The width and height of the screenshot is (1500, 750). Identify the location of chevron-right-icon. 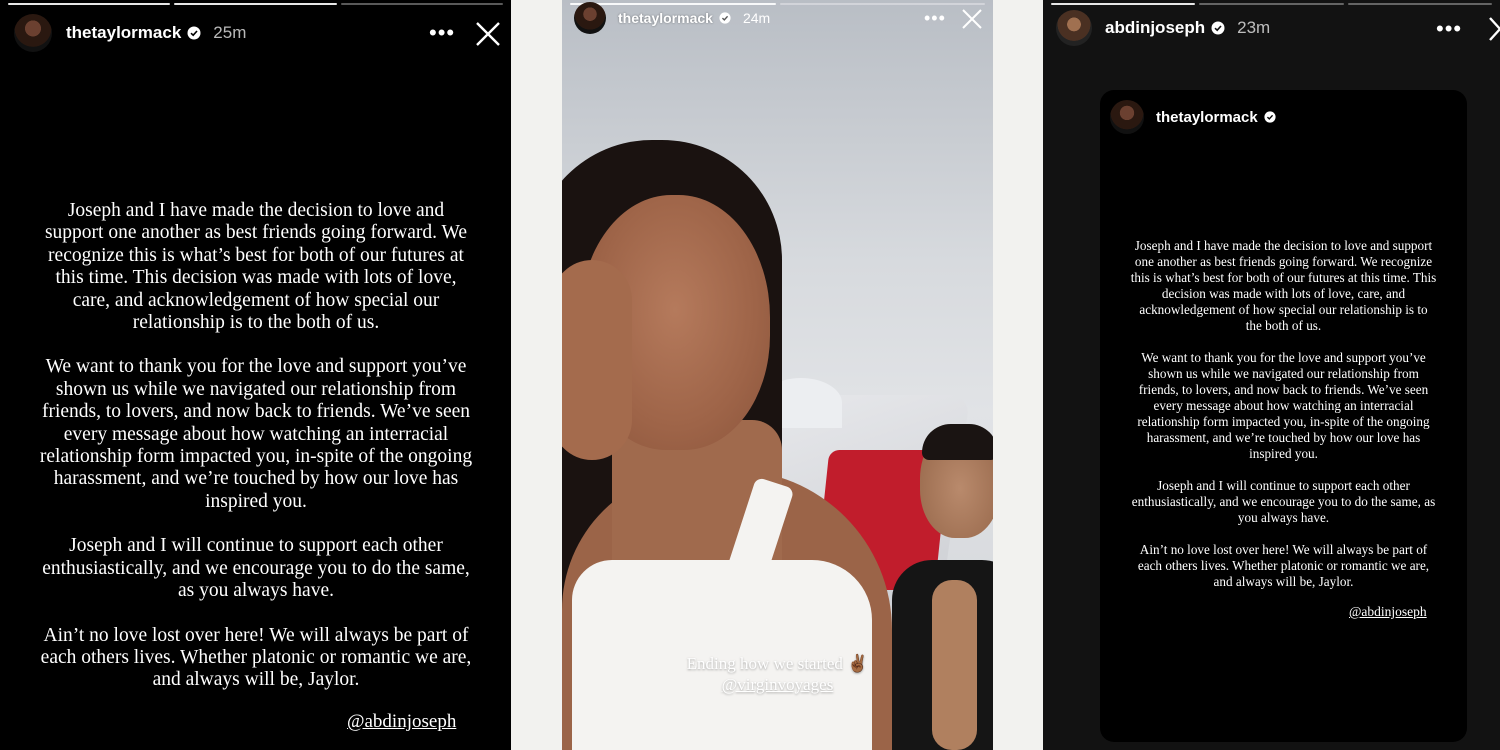
(1494, 29).